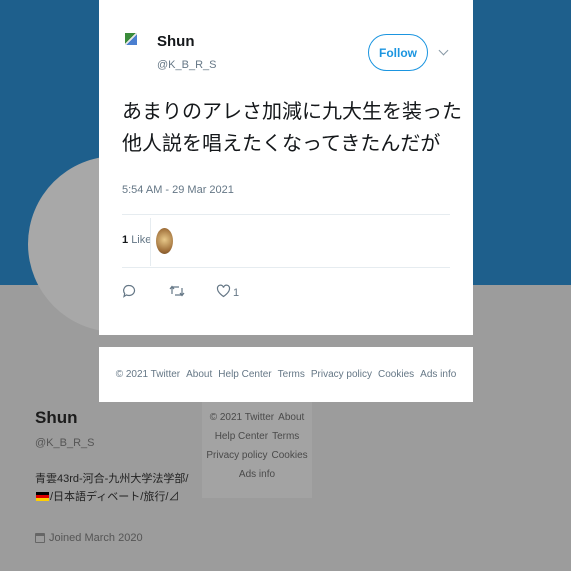 Image resolution: width=571 pixels, height=571 pixels. I want to click on calendar-icon, so click(40, 538).